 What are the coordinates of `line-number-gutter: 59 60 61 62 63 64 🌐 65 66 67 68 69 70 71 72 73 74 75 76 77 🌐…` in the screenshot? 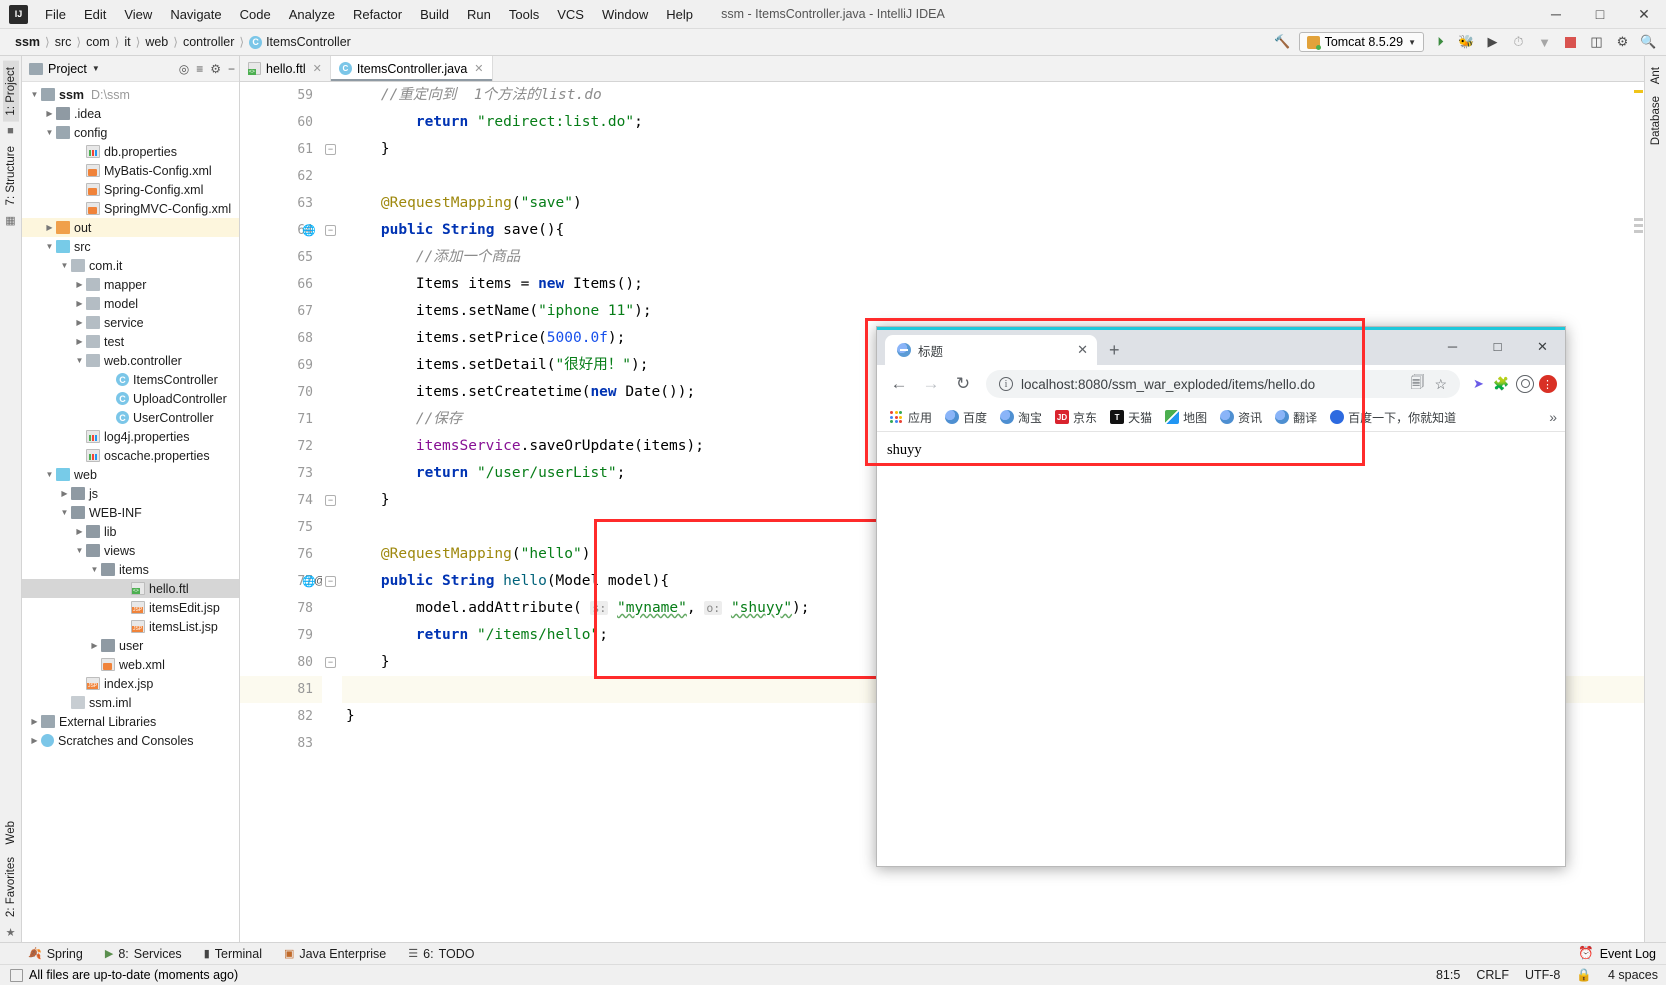 It's located at (282, 512).